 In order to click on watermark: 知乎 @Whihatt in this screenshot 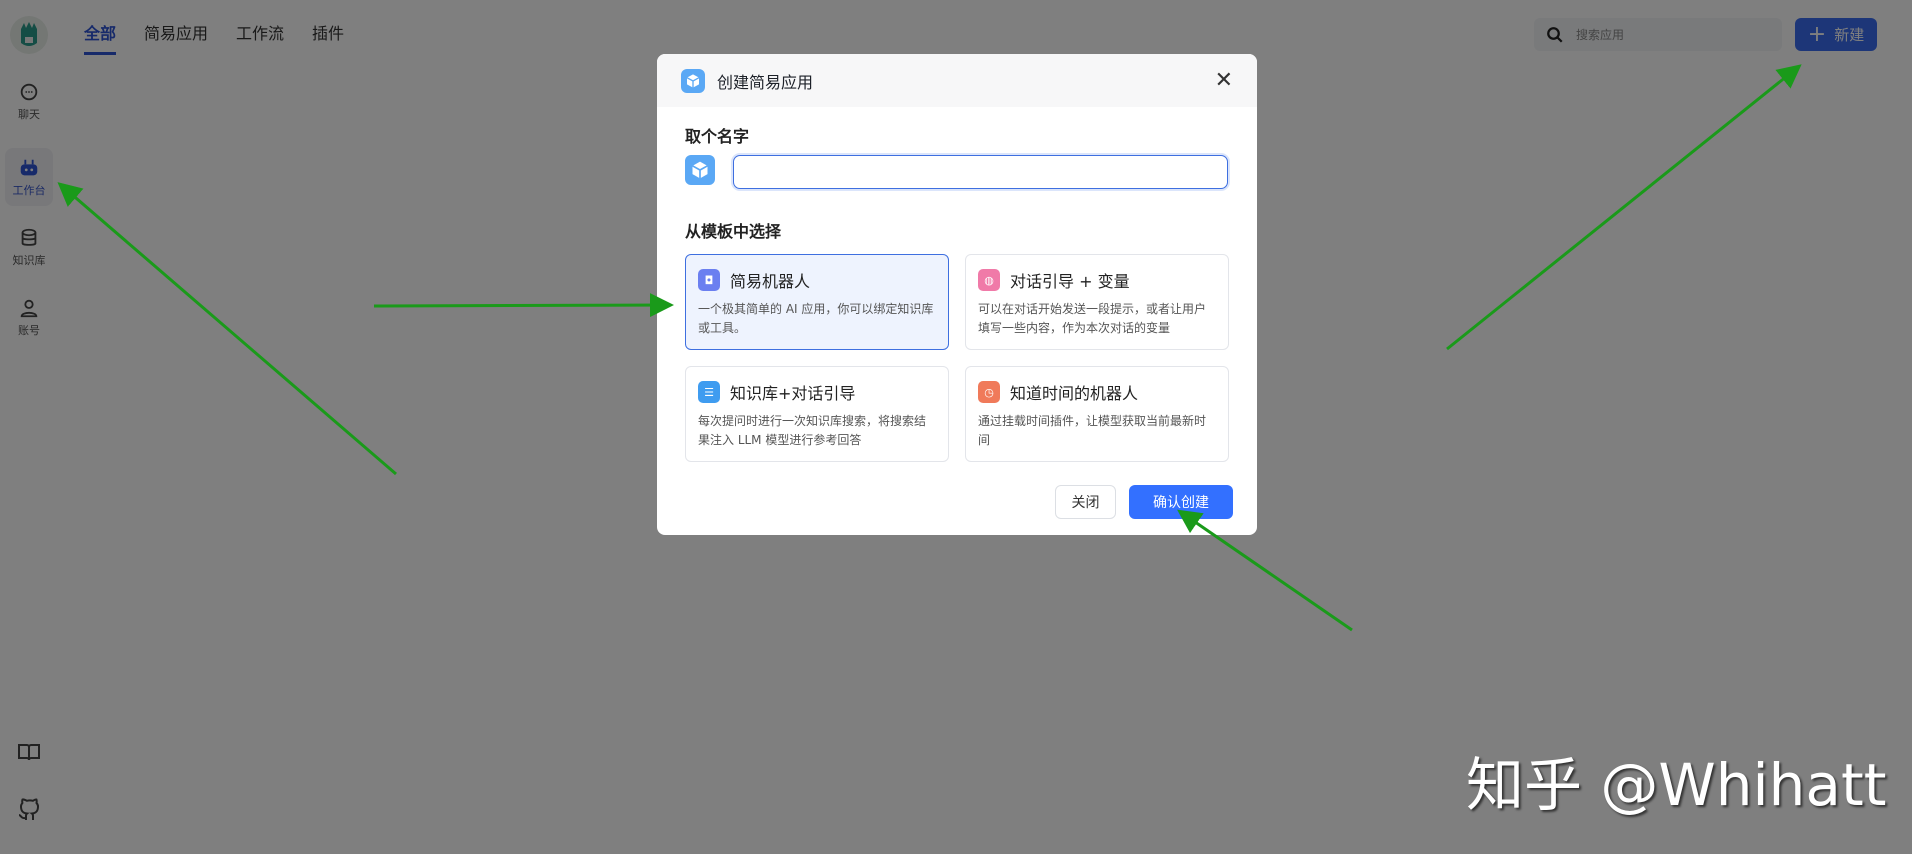, I will do `click(1676, 785)`.